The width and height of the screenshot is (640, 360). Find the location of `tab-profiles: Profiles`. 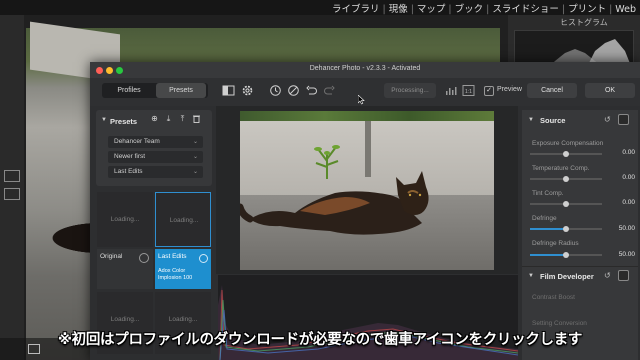

tab-profiles: Profiles is located at coordinates (129, 90).